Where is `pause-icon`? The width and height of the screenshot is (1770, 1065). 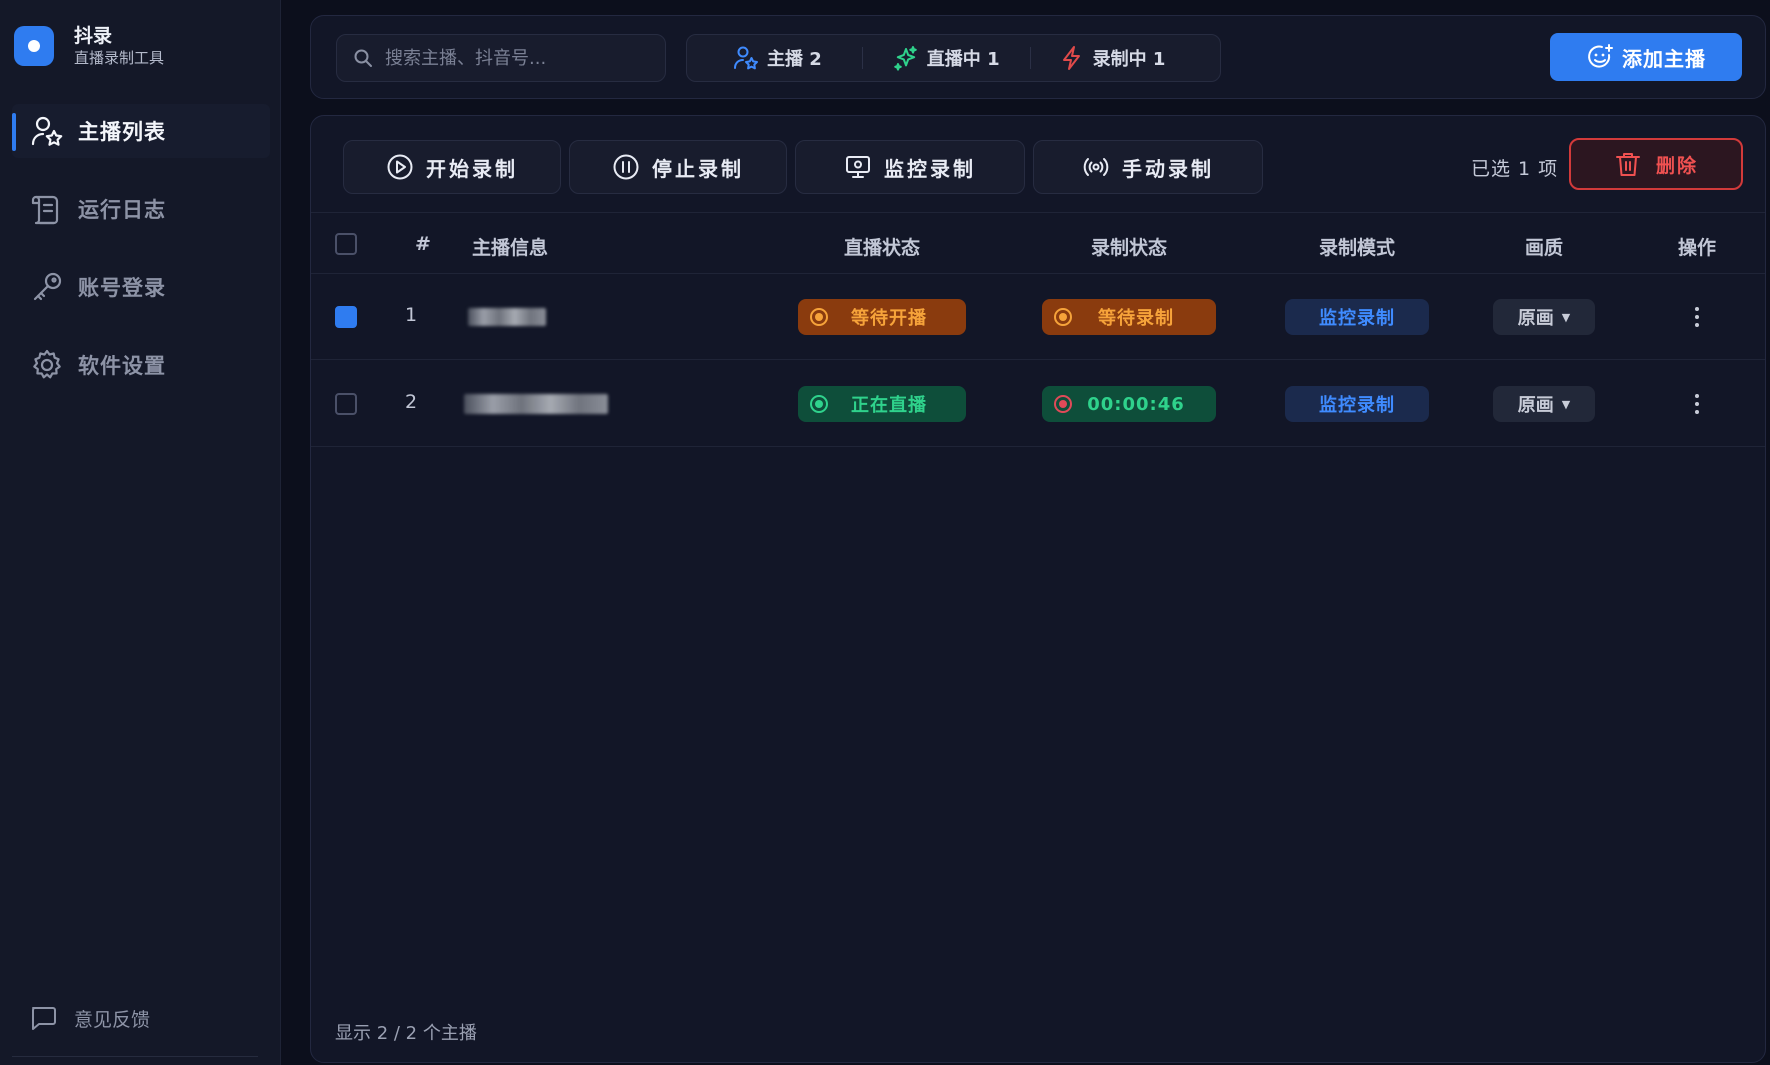 pause-icon is located at coordinates (626, 167).